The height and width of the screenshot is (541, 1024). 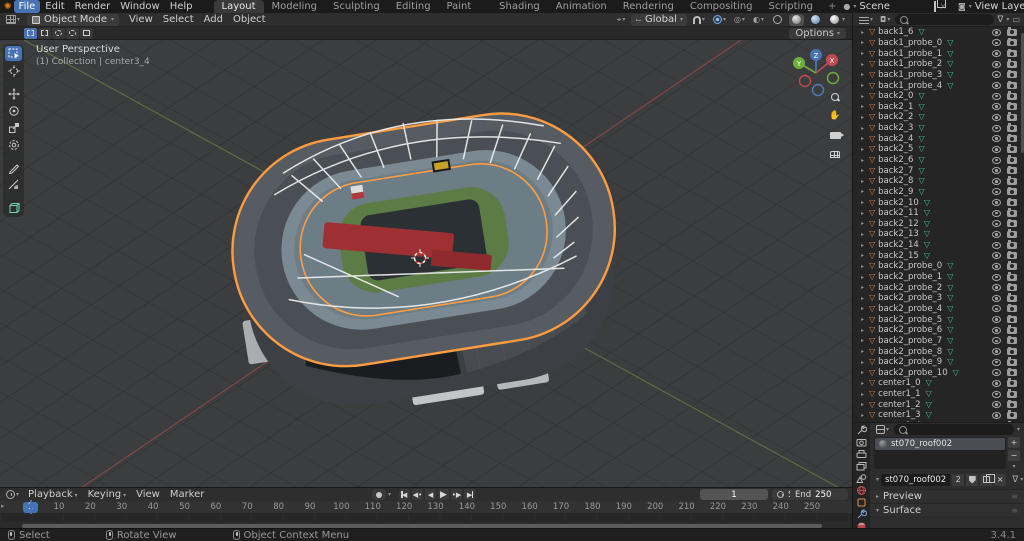 What do you see at coordinates (13, 110) in the screenshot?
I see `tool-rotate` at bounding box center [13, 110].